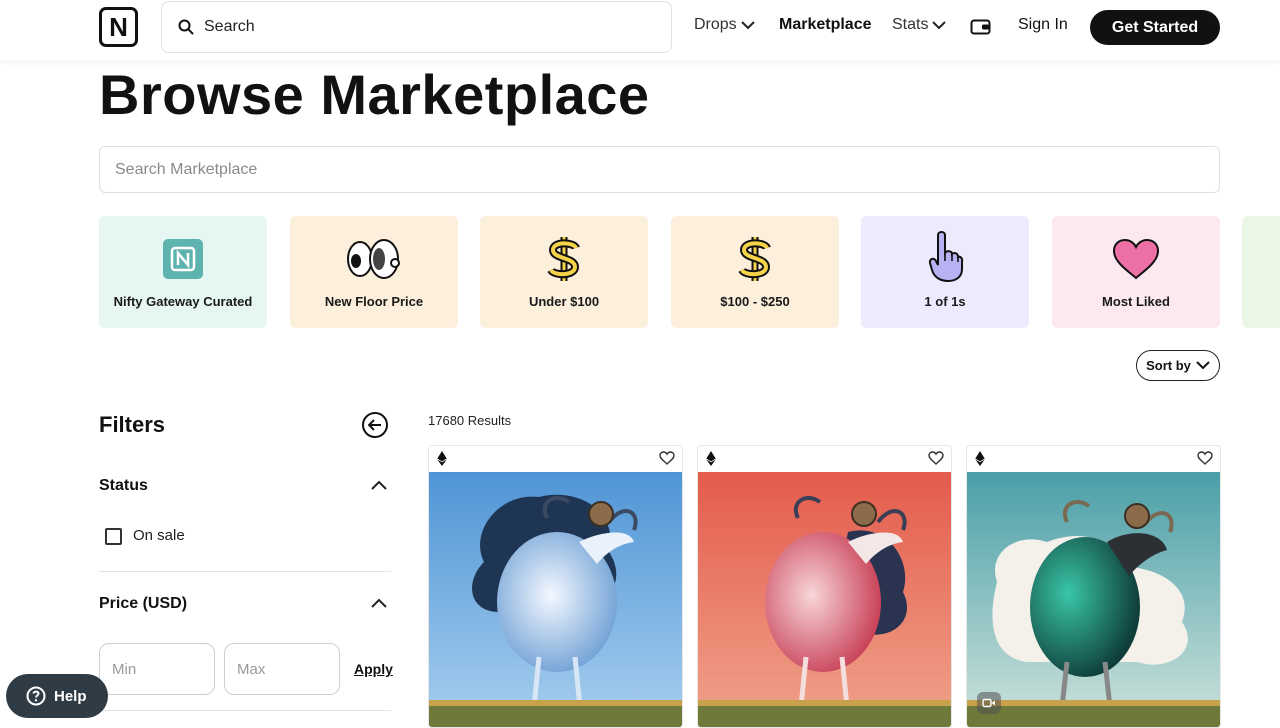 The image size is (1280, 728). I want to click on collapse-filters-button, so click(375, 425).